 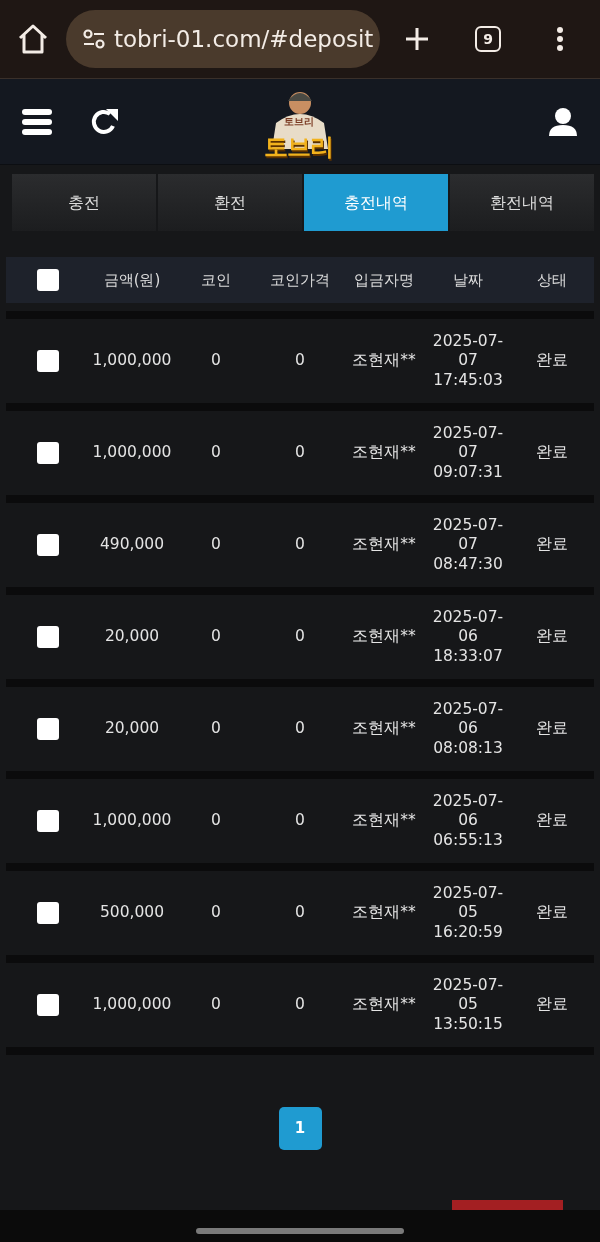 I want to click on column-header: 금액(원), so click(x=132, y=280).